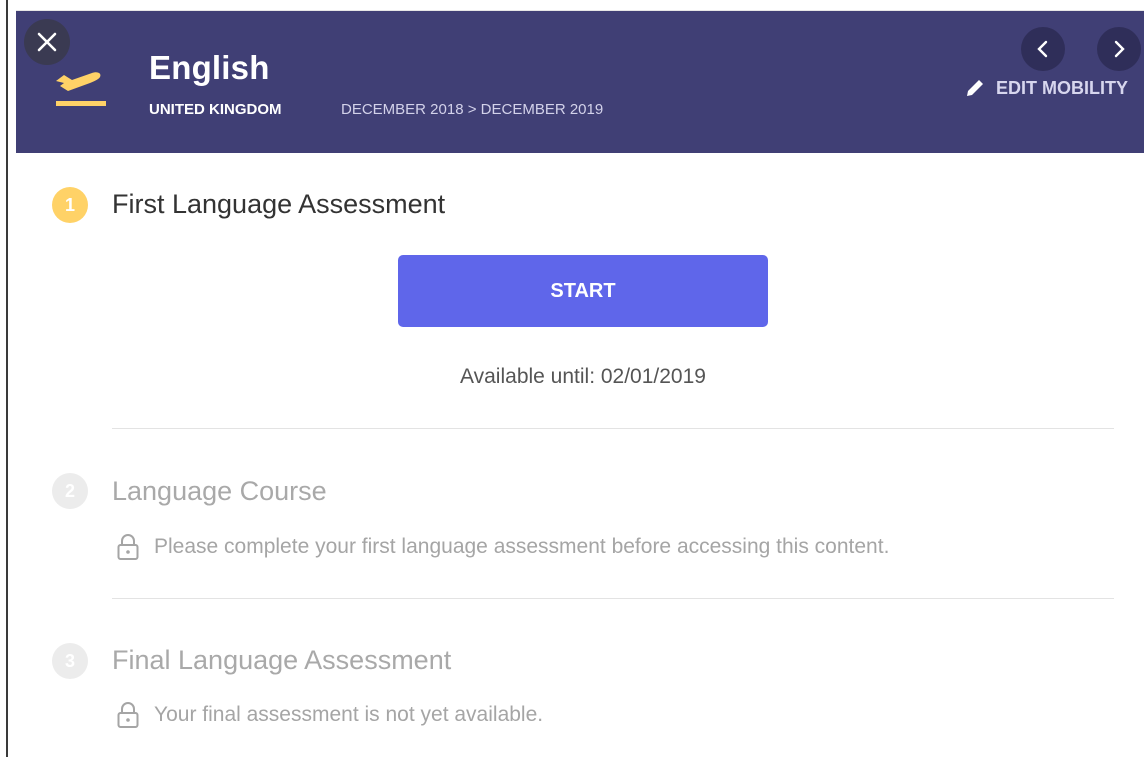  I want to click on date-range: DECEMBER 2018 > DECEMBER 2019, so click(472, 109).